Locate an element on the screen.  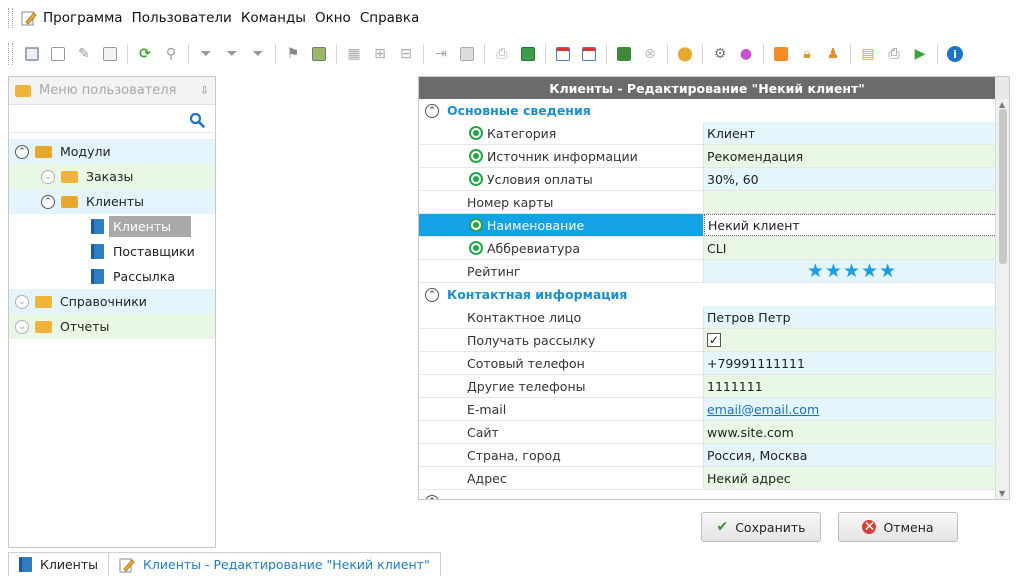
subscribe-checkbox: ✓ is located at coordinates (714, 340).